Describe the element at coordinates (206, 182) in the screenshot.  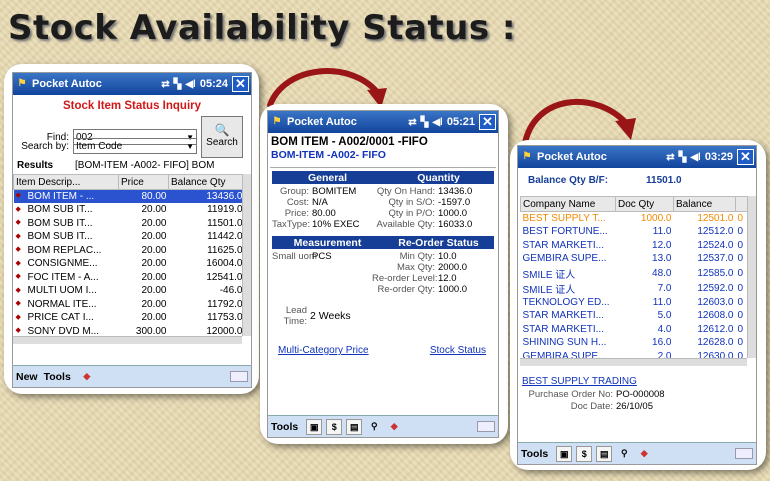
I see `column-header: Balance Qty` at that location.